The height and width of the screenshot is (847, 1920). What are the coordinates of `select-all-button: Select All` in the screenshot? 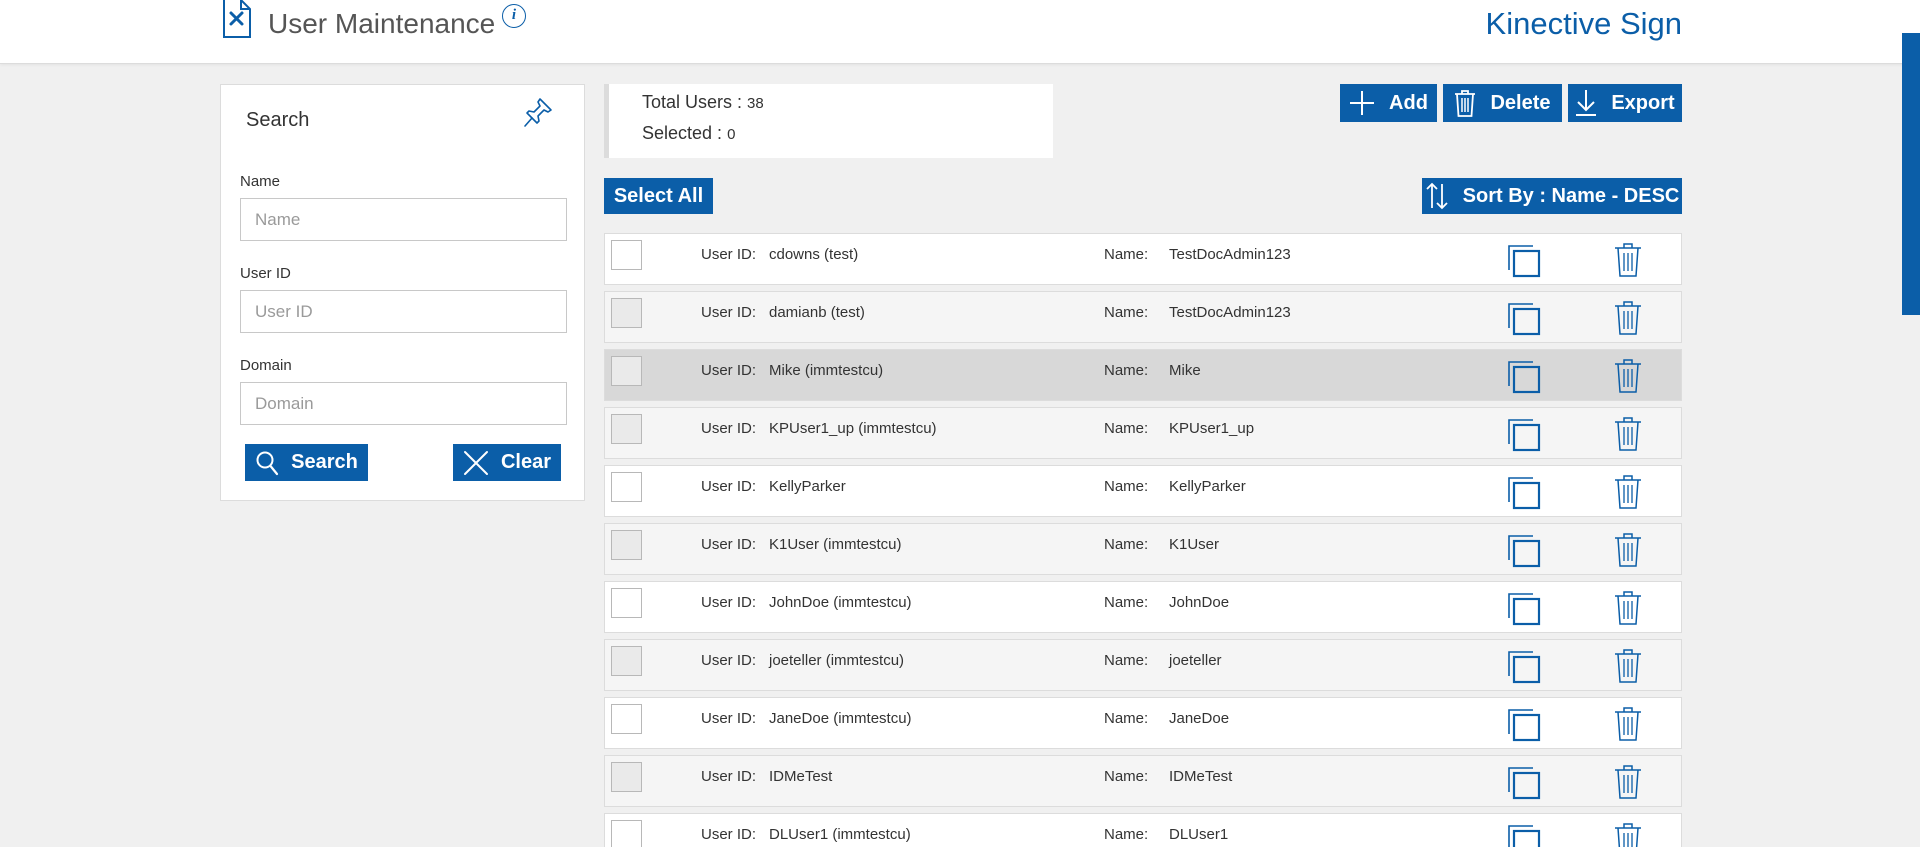 It's located at (658, 196).